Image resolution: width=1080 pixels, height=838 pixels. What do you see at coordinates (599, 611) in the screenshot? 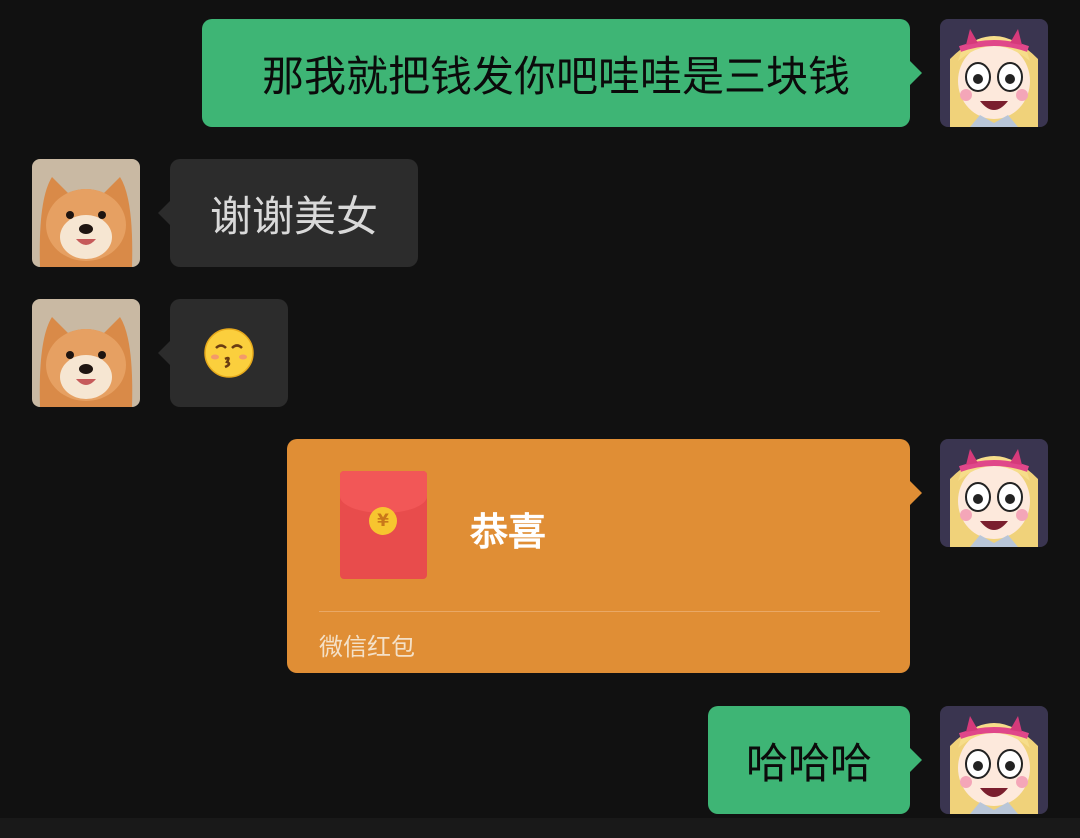
I see `divider` at bounding box center [599, 611].